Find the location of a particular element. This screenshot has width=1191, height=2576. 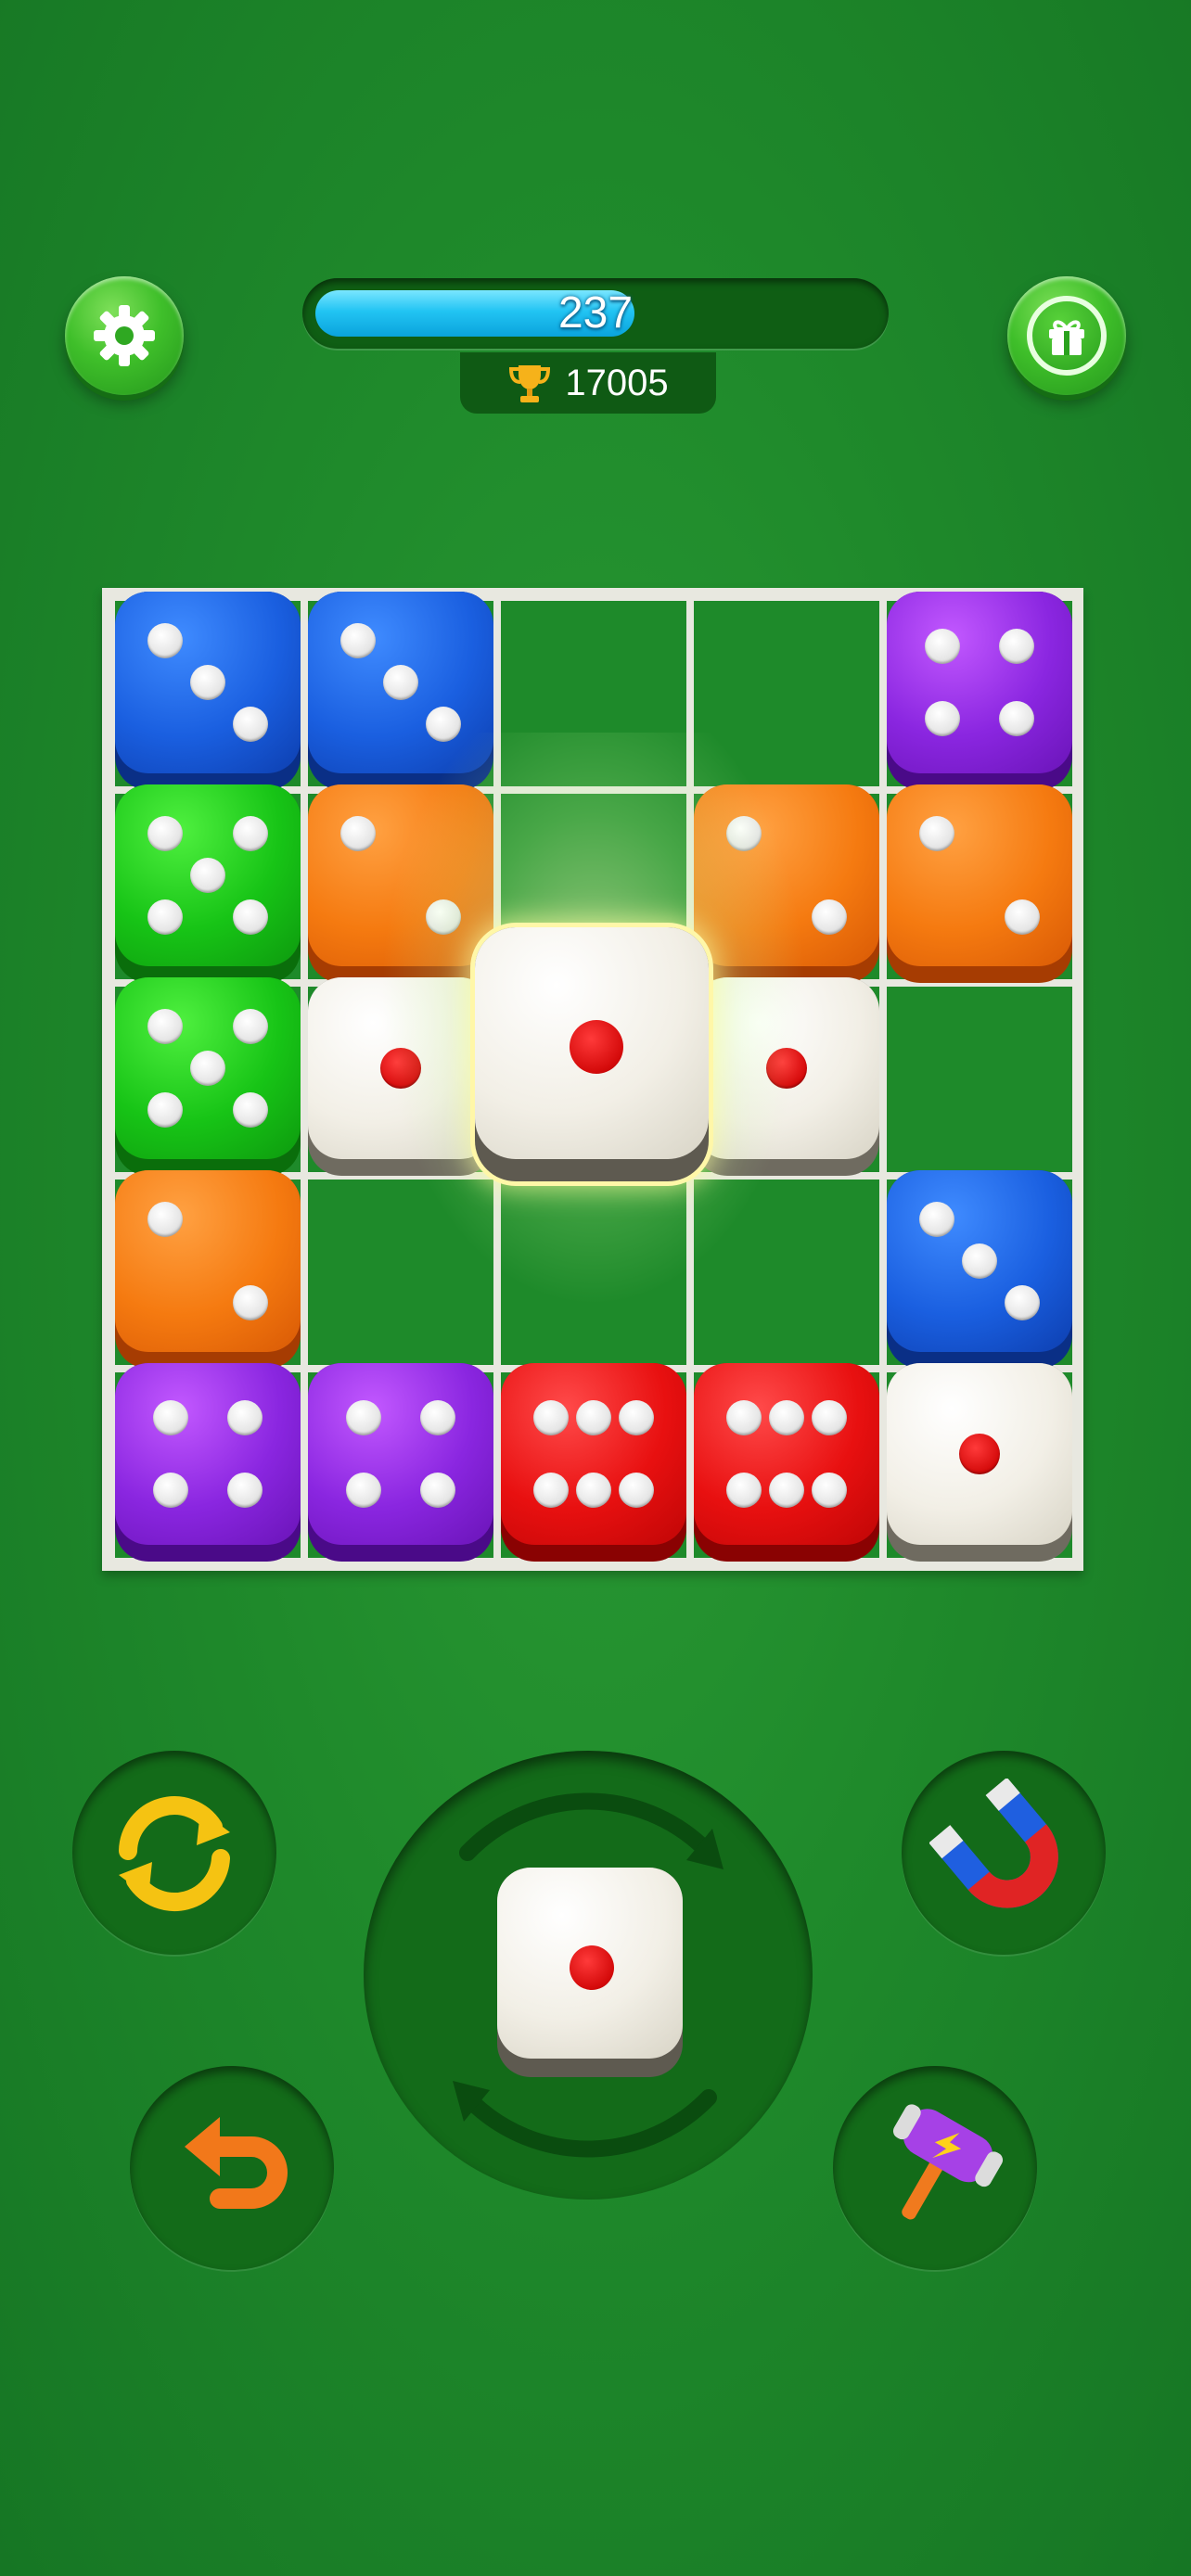

trophy-icon is located at coordinates (530, 383).